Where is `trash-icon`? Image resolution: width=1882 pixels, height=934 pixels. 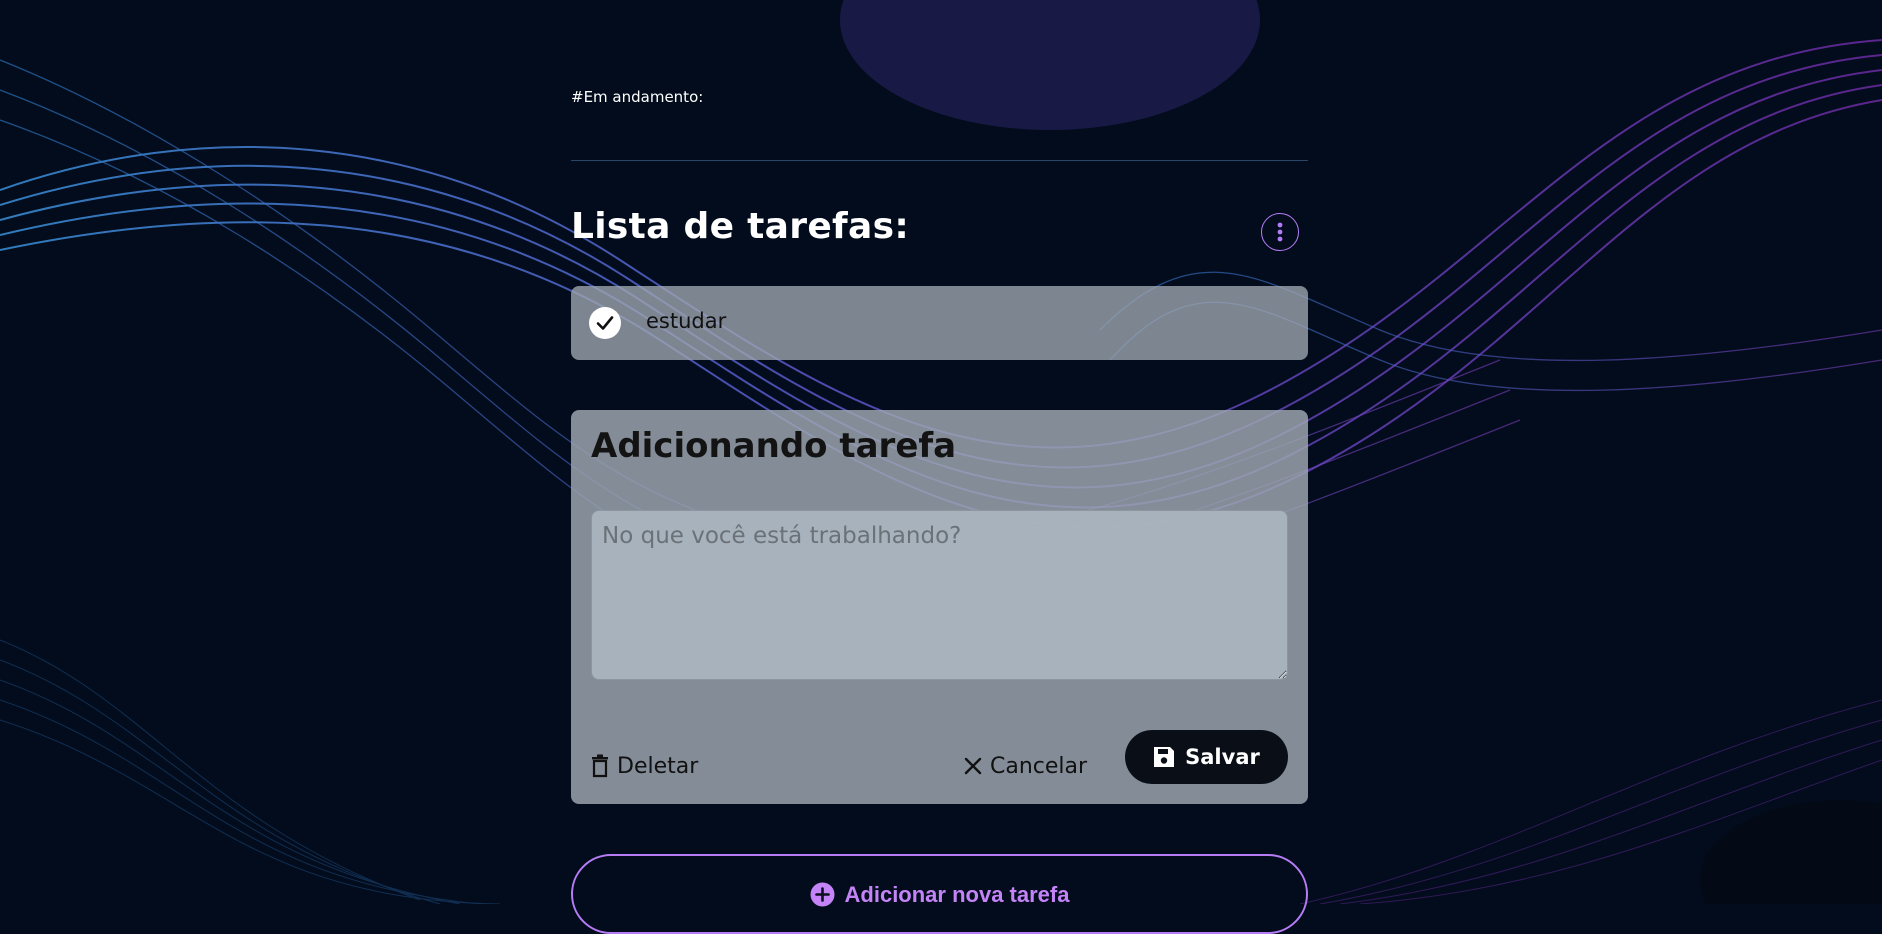 trash-icon is located at coordinates (600, 766).